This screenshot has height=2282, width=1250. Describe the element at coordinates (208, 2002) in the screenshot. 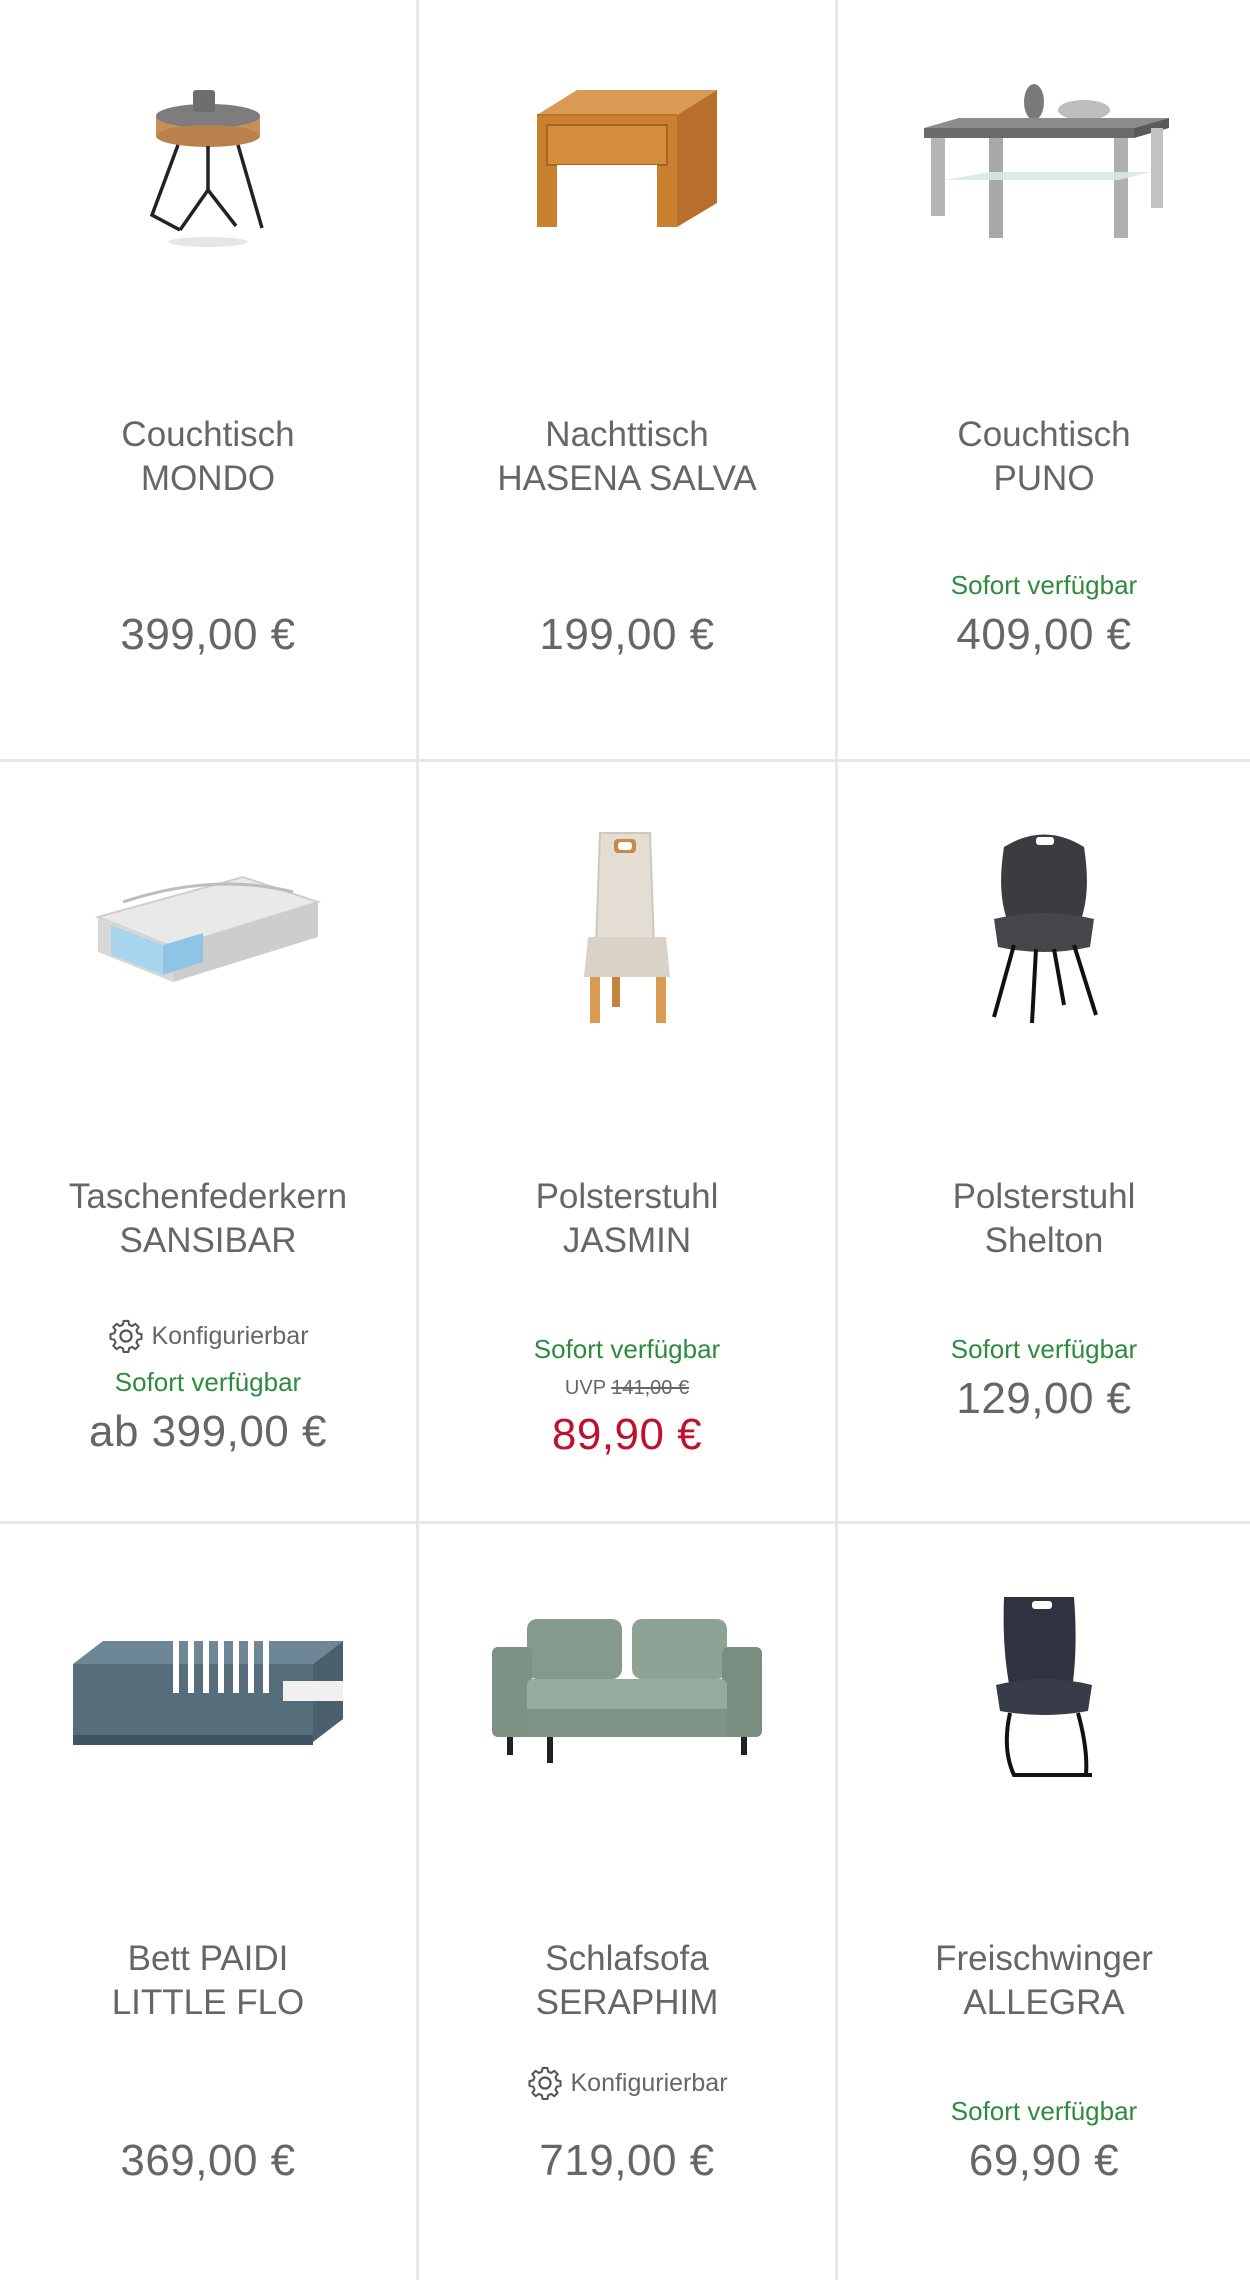

I see `product-title-line2: LITTLE FLO` at that location.